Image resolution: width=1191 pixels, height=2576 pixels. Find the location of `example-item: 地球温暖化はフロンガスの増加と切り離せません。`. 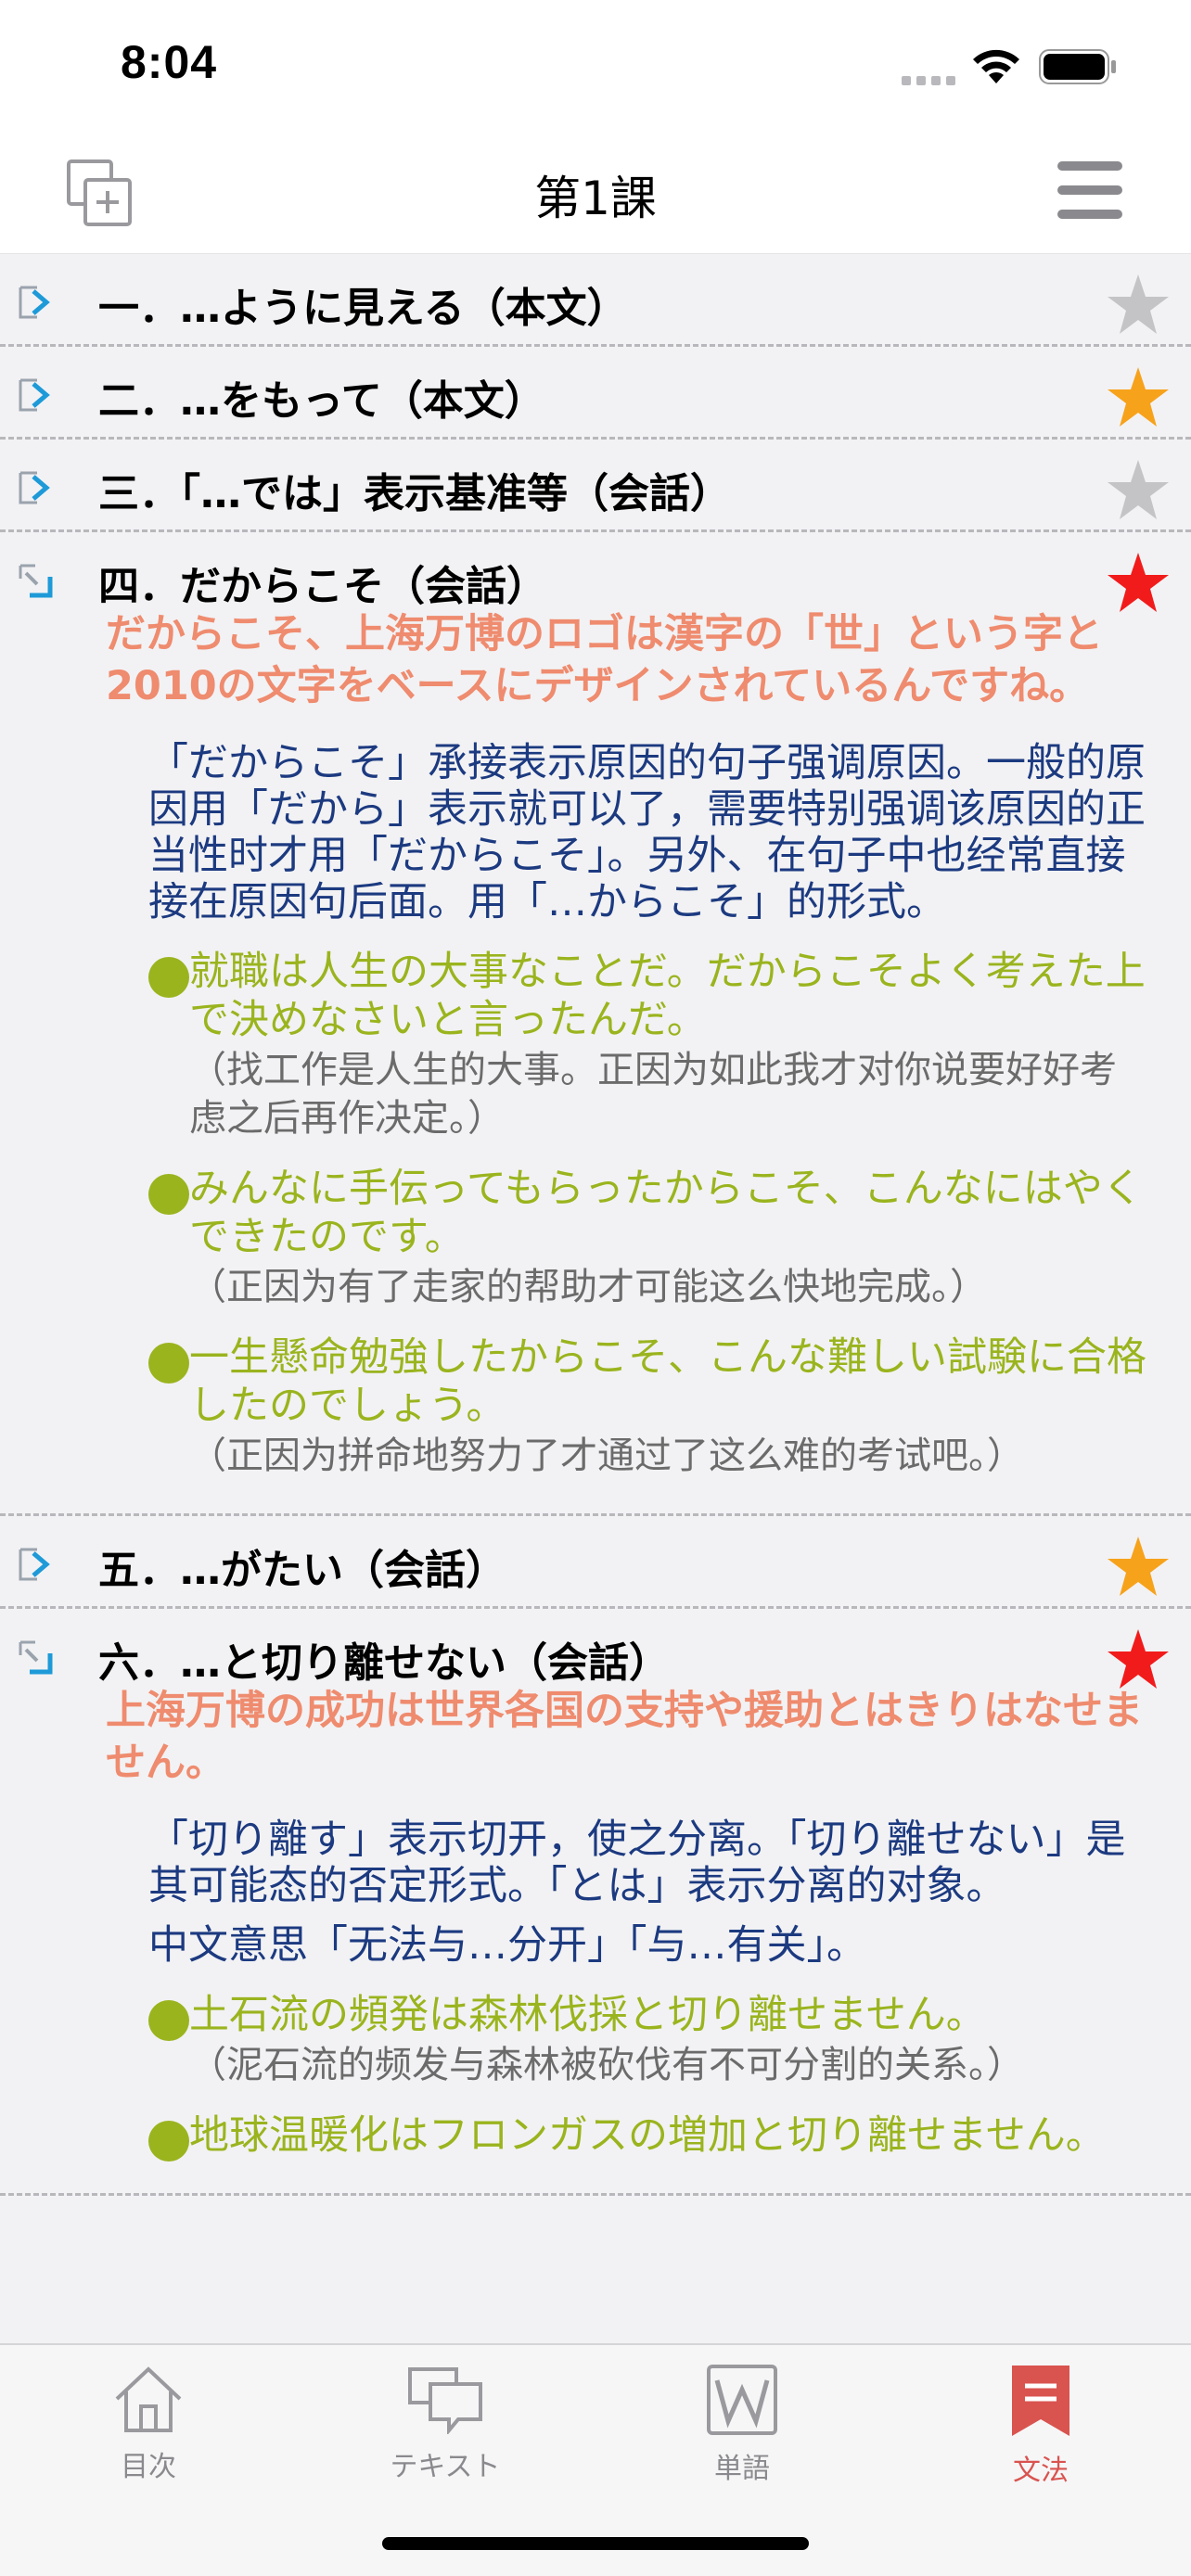

example-item: 地球温暖化はフロンガスの増加と切り離せません。 is located at coordinates (648, 2137).